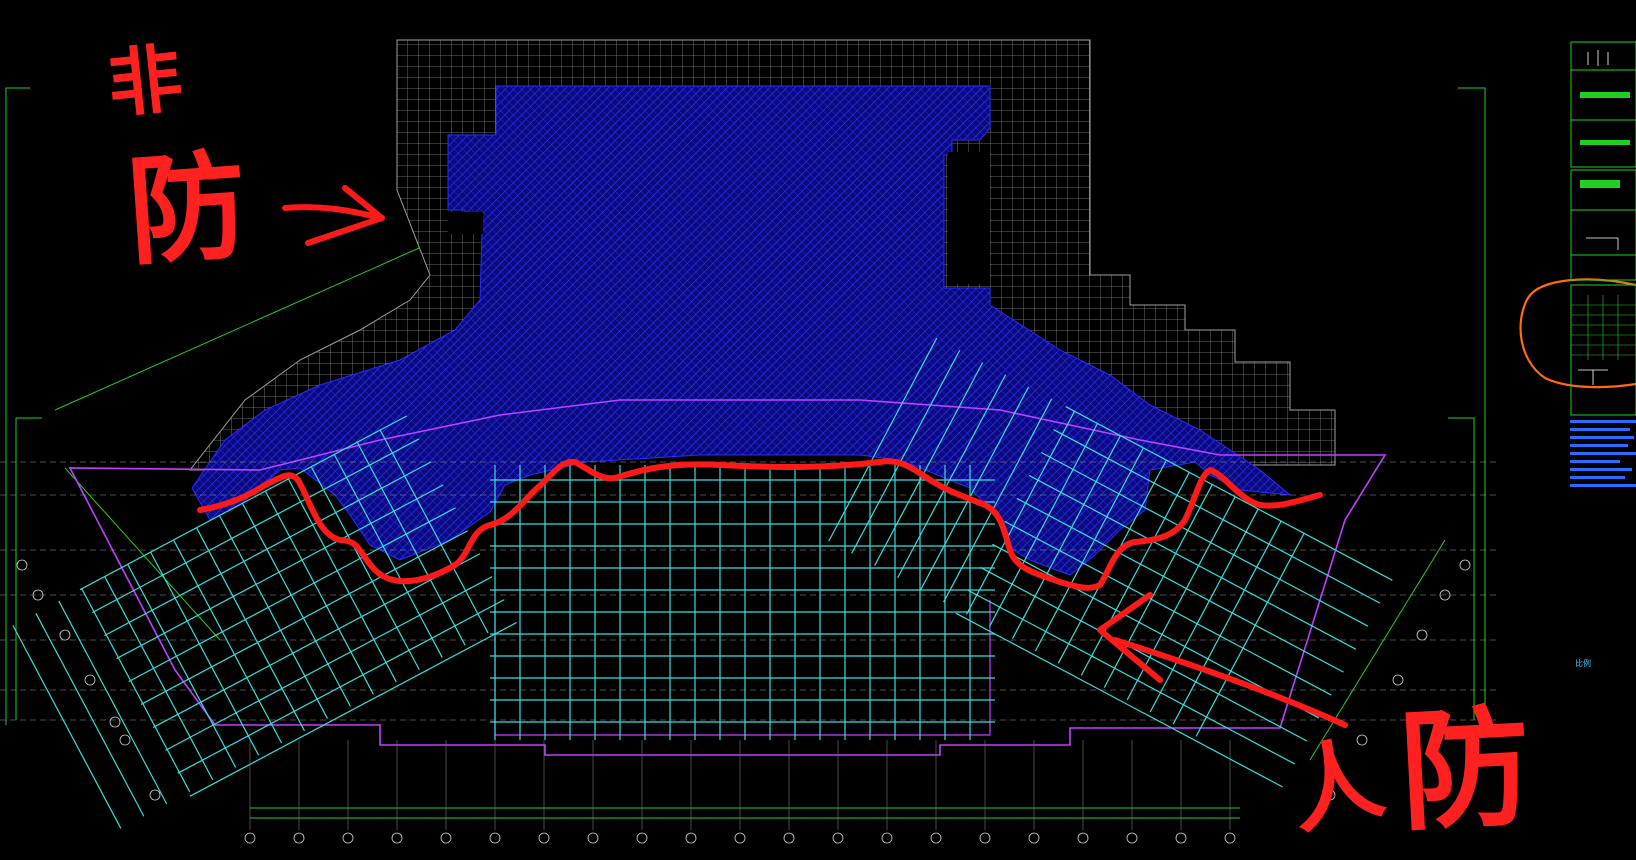 This screenshot has height=860, width=1636. What do you see at coordinates (742, 668) in the screenshot?
I see `inner-outline` at bounding box center [742, 668].